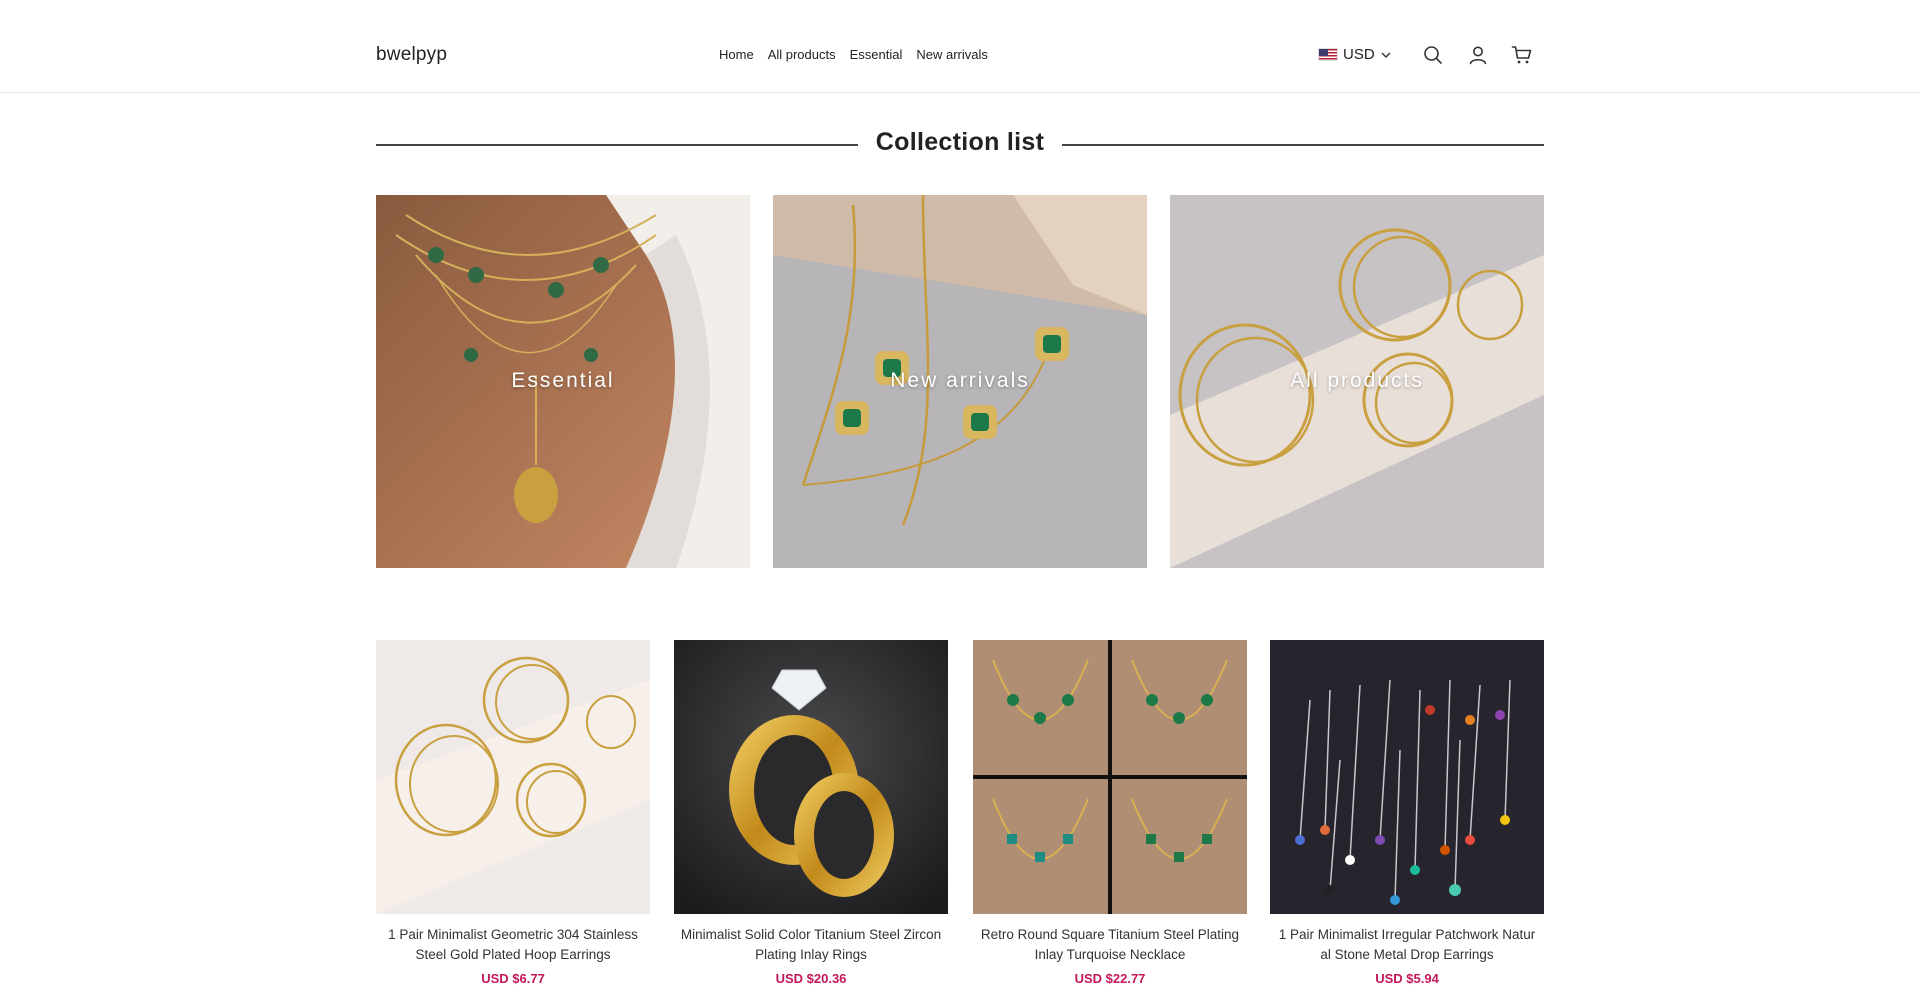  I want to click on hoop-earrings-image, so click(513, 777).